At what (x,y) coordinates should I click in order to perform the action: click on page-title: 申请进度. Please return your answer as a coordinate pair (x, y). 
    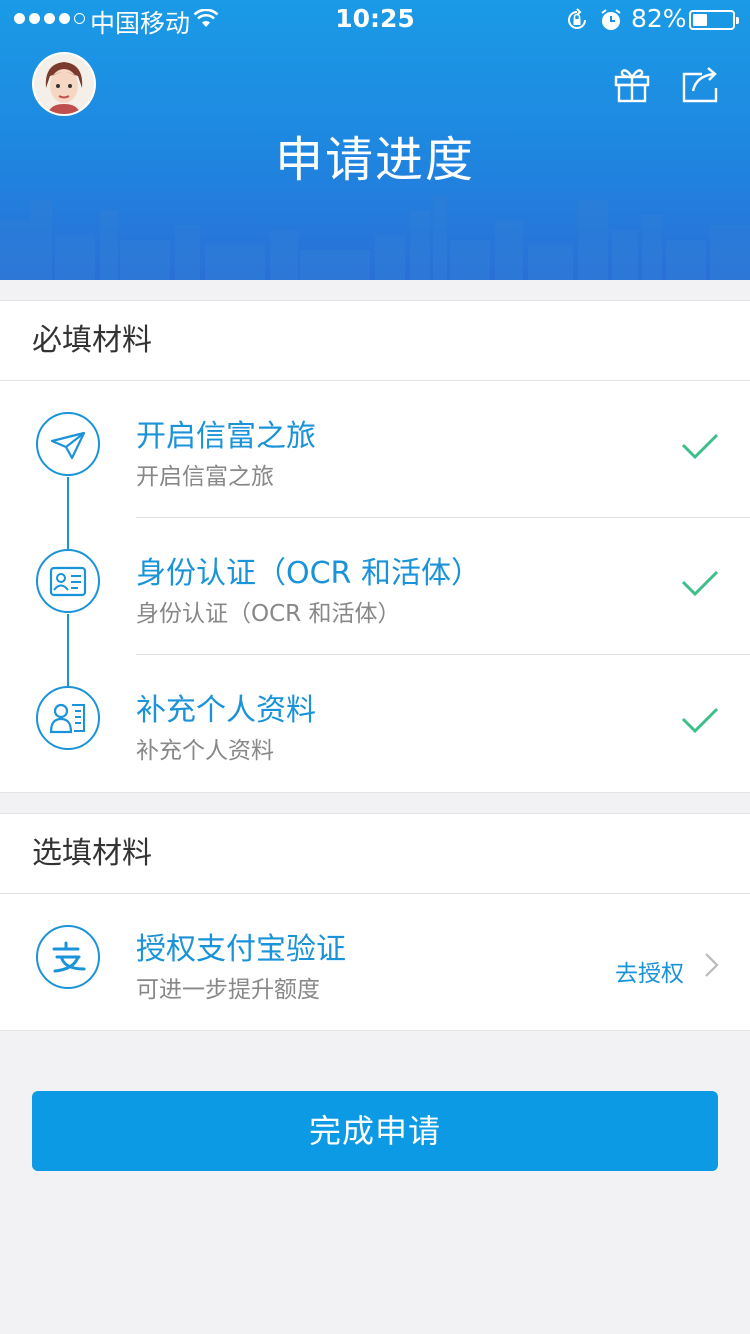
    Looking at the image, I should click on (374, 160).